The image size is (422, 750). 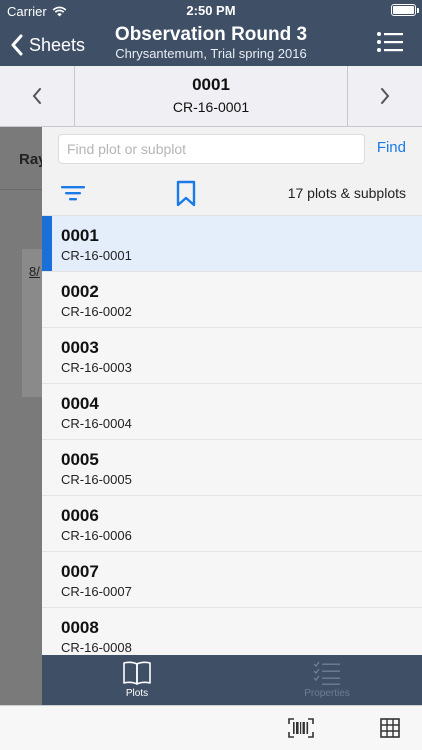 I want to click on grid-icon, so click(x=390, y=728).